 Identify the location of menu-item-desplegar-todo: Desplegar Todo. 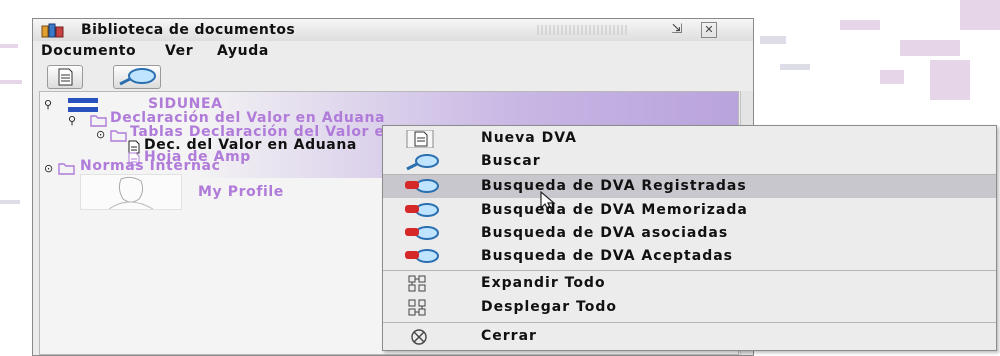
(689, 307).